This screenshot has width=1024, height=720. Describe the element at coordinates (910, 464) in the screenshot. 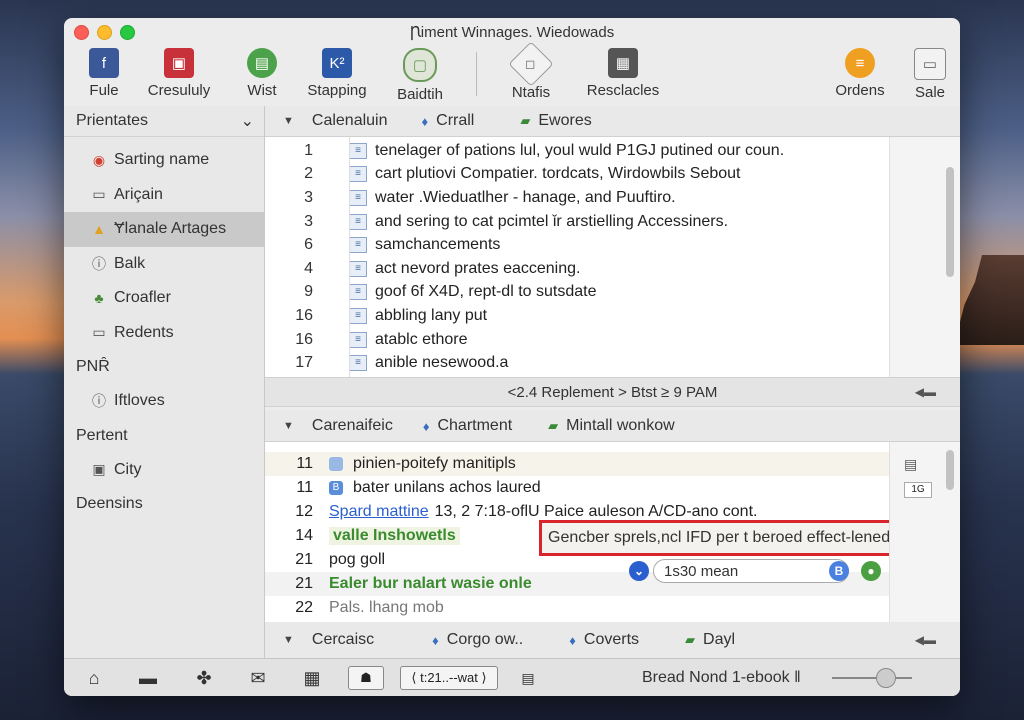

I see `list-view-icon: ▤` at that location.